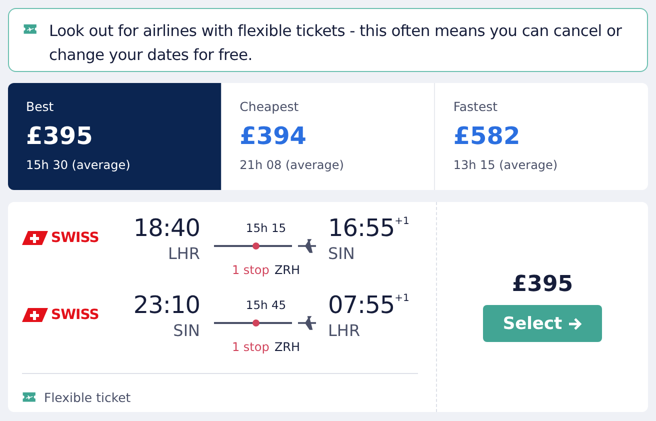  I want to click on banner-text: Look out for airlines with flexible tickets - this often means you can cancel or change your dates for free., so click(336, 43).